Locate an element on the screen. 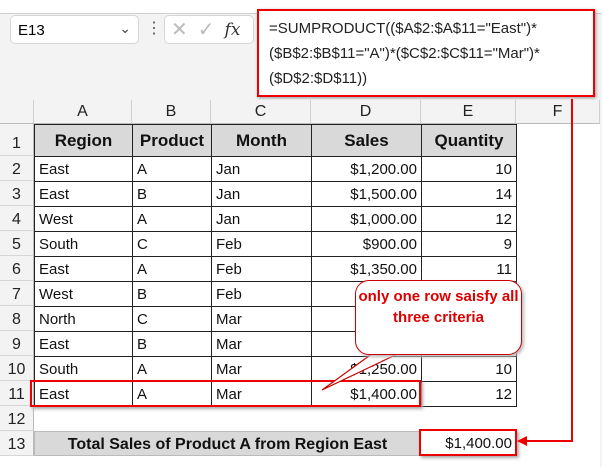 This screenshot has height=467, width=602. arrow-head-icon is located at coordinates (522, 441).